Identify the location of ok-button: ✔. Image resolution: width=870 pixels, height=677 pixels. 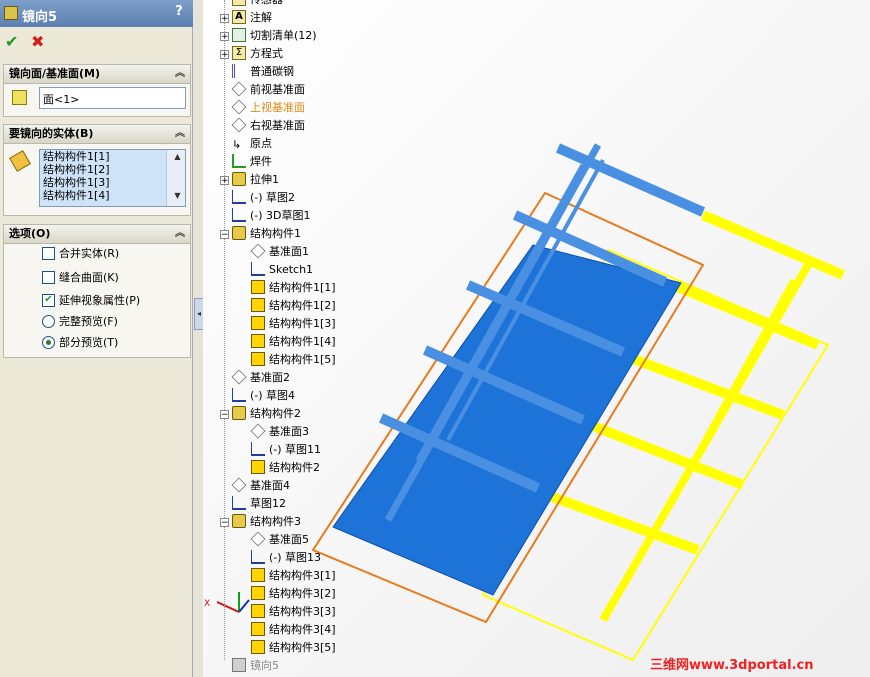
(11, 41).